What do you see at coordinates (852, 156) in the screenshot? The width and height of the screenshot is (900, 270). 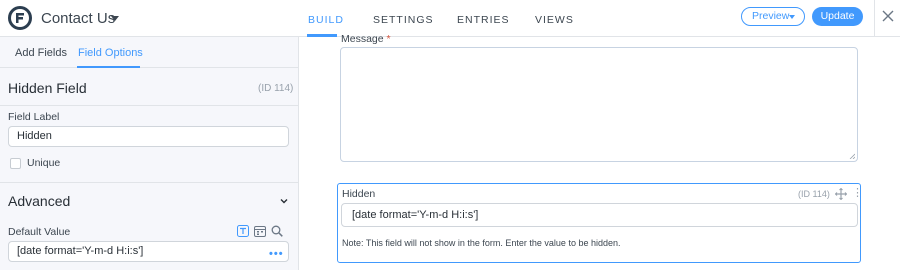 I see `resize-grip-icon` at bounding box center [852, 156].